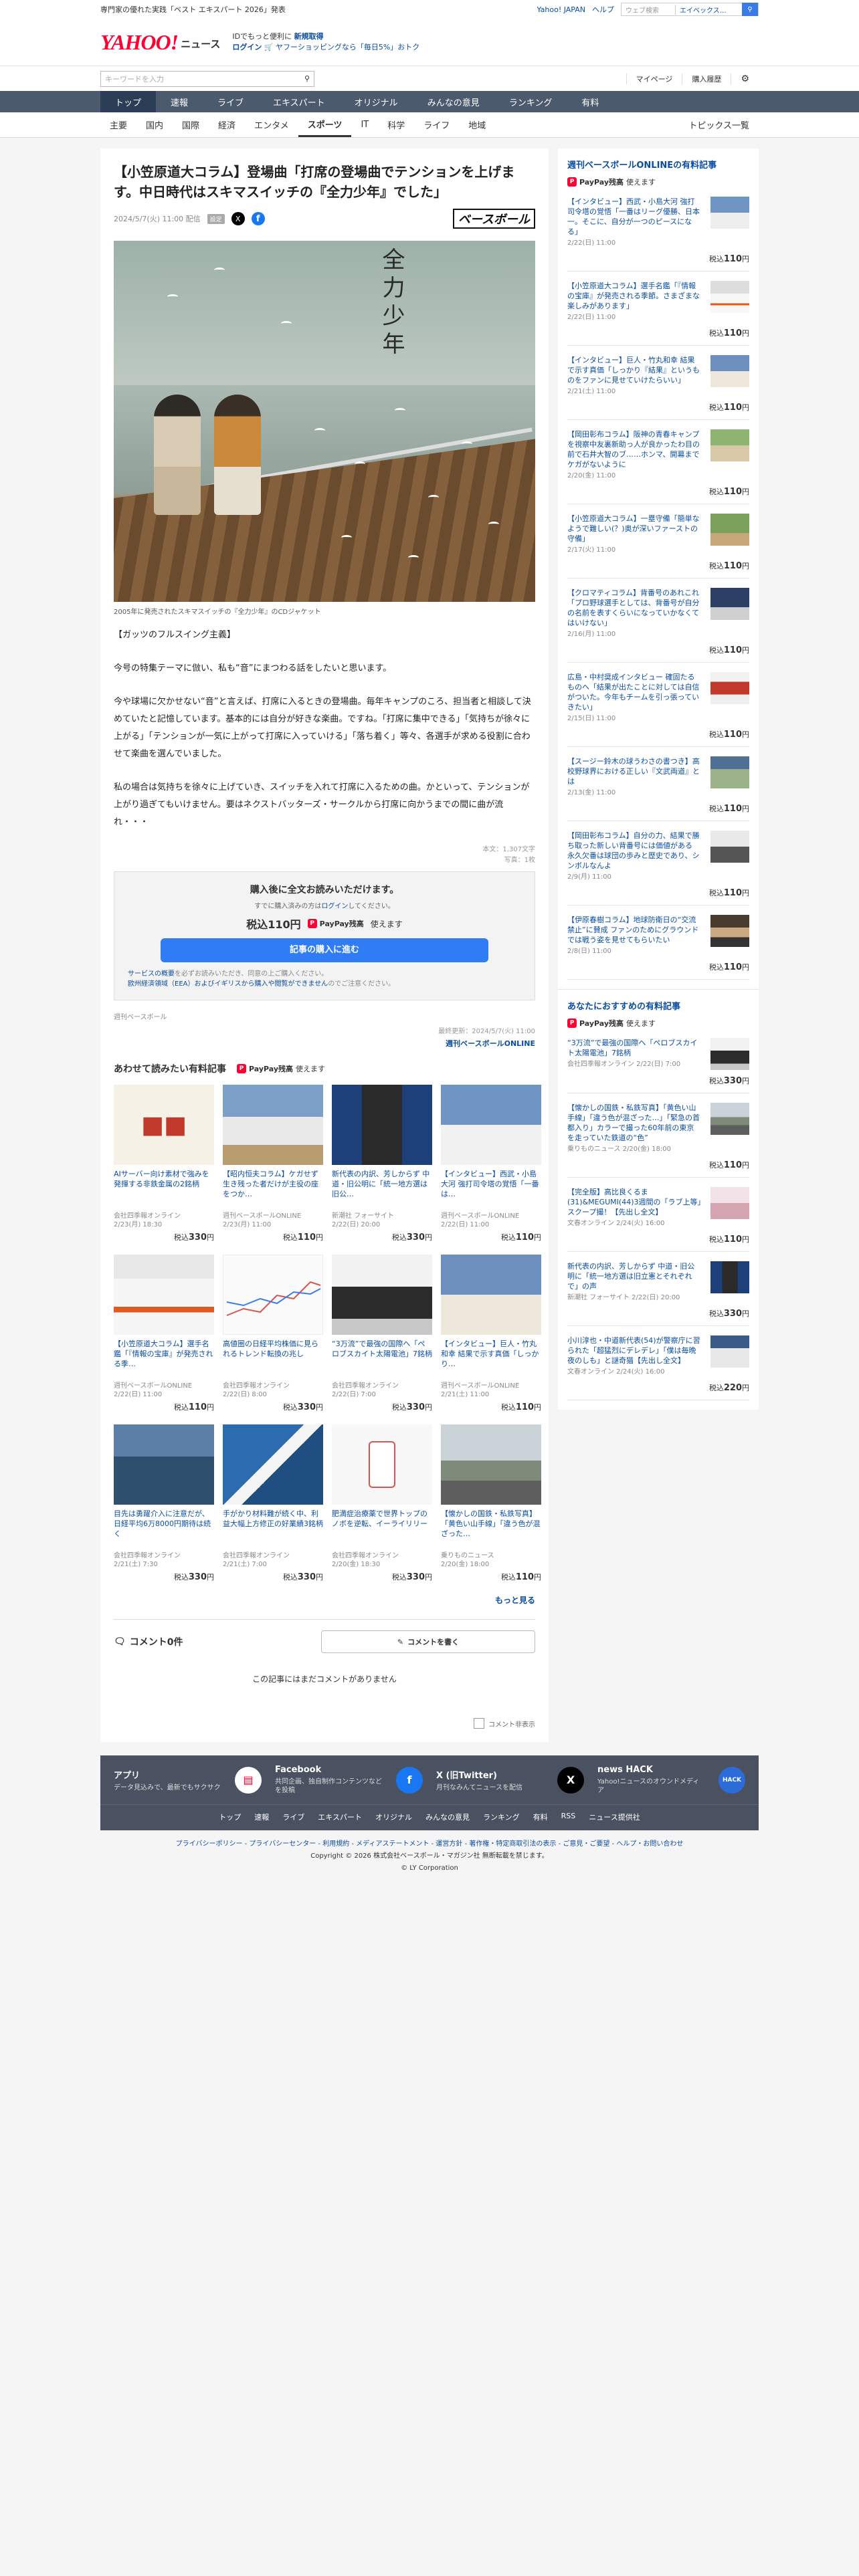  I want to click on sidebar-item-date: 乗りものニュース 2/20(金) 18:00, so click(619, 1149).